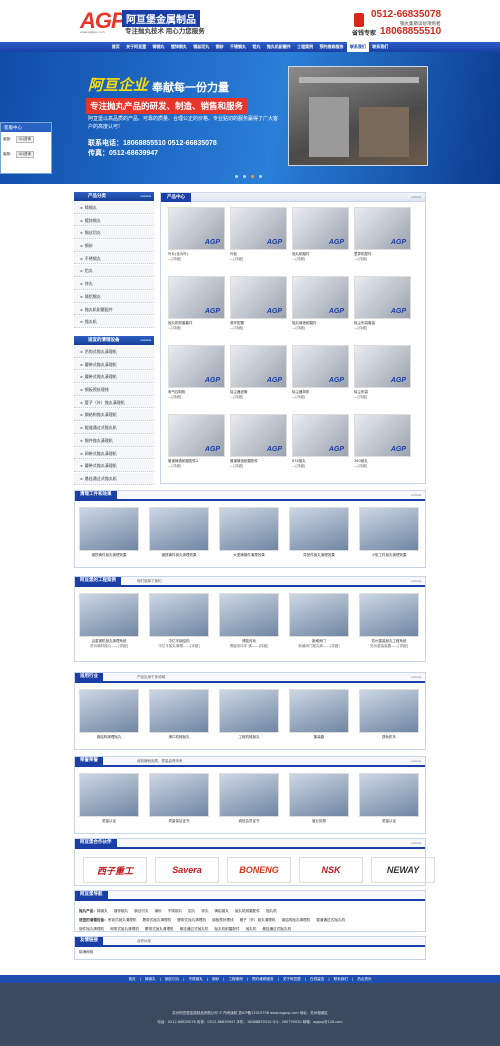  I want to click on nav-item: 铝丸, so click(256, 47).